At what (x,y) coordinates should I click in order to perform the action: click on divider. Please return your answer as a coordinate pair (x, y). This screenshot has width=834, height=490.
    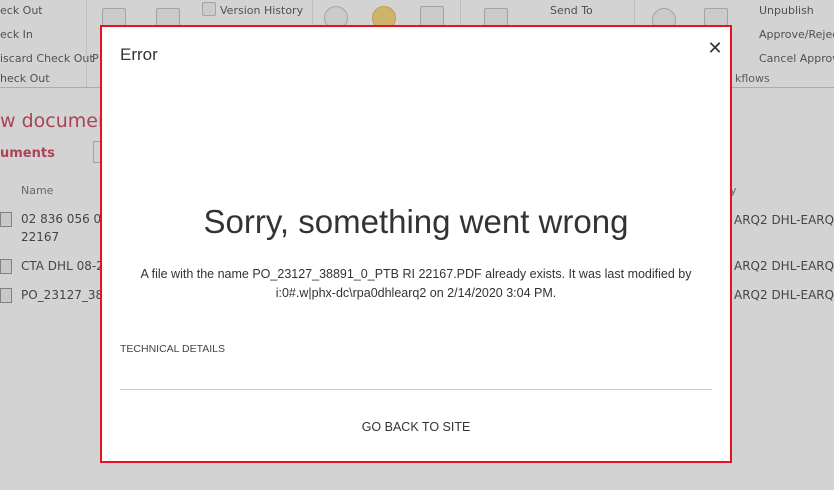
    Looking at the image, I should click on (416, 389).